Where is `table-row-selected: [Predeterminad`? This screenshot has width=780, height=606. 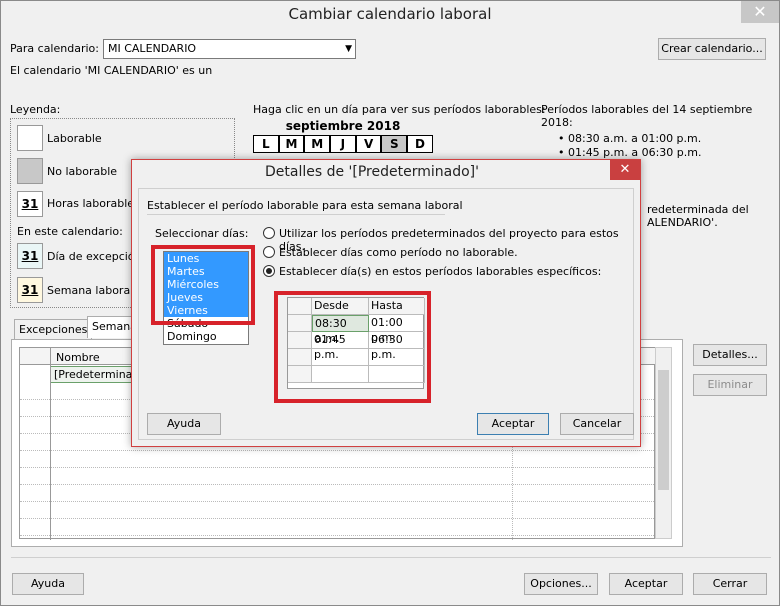 table-row-selected: [Predeterminad is located at coordinates (94, 374).